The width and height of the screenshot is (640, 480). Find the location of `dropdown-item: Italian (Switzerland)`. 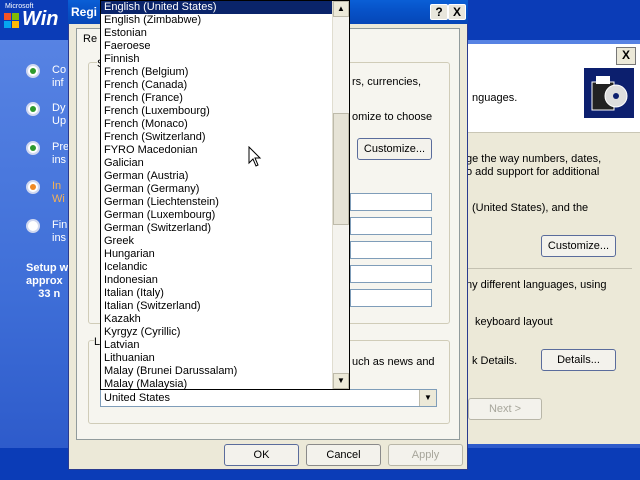

dropdown-item: Italian (Switzerland) is located at coordinates (217, 306).